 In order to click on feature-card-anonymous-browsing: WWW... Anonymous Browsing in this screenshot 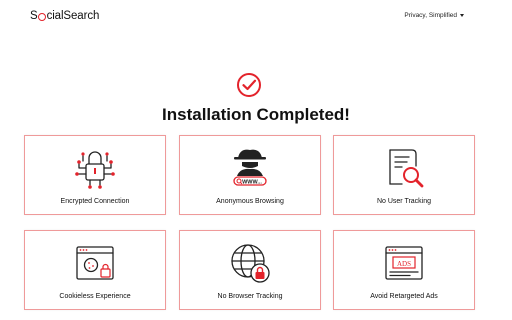, I will do `click(250, 175)`.